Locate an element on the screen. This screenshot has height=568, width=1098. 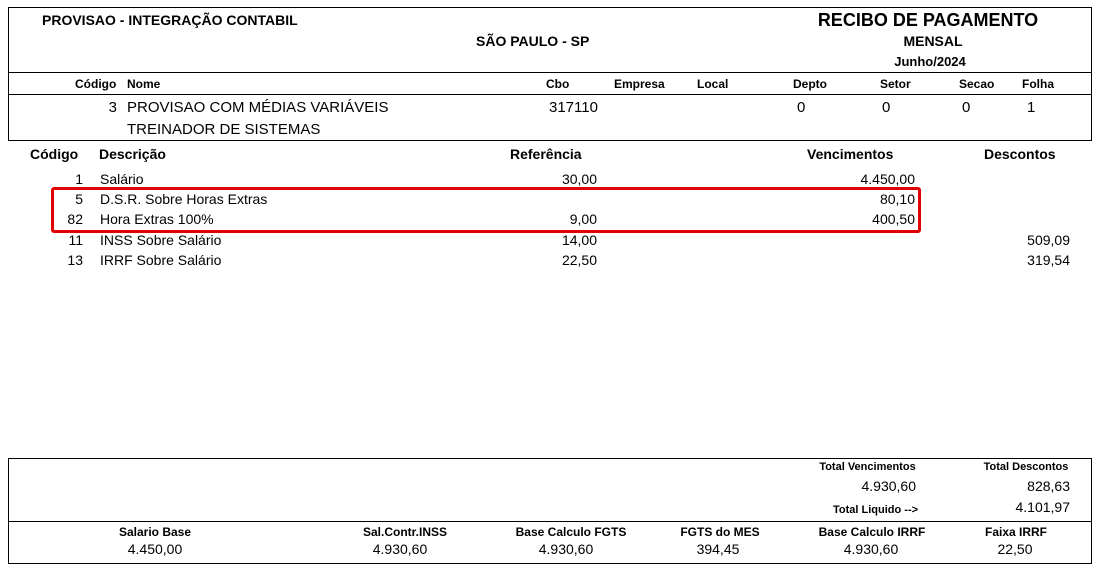
footer-value-salario-base: 4.450,00 is located at coordinates (155, 549).